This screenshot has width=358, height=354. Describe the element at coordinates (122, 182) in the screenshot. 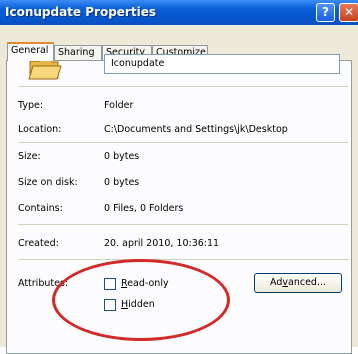

I see `size-on-disk-value: 0 bytes` at that location.